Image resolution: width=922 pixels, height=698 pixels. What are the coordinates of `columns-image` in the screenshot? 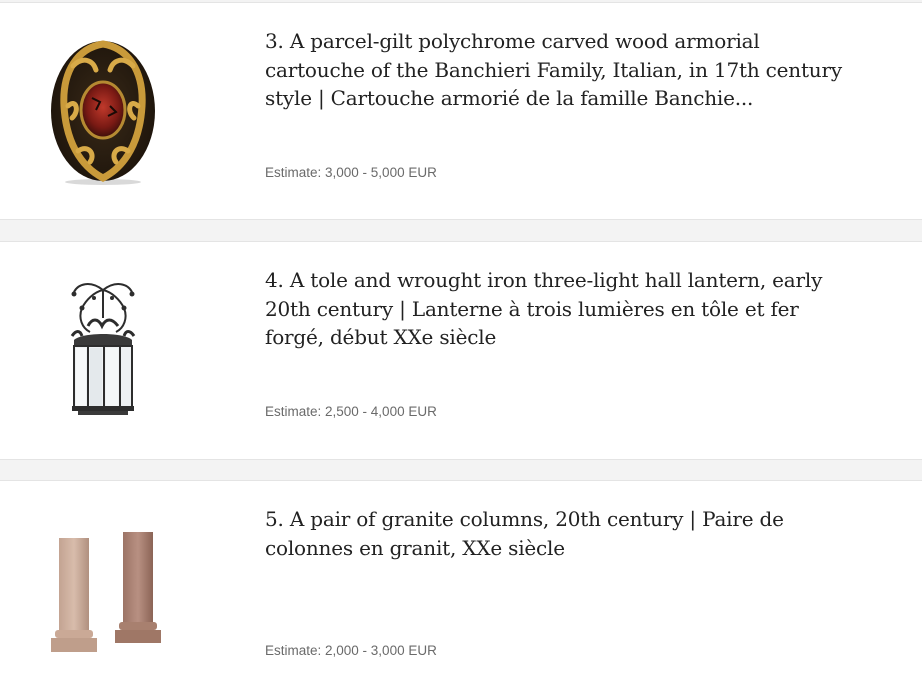 It's located at (106, 592).